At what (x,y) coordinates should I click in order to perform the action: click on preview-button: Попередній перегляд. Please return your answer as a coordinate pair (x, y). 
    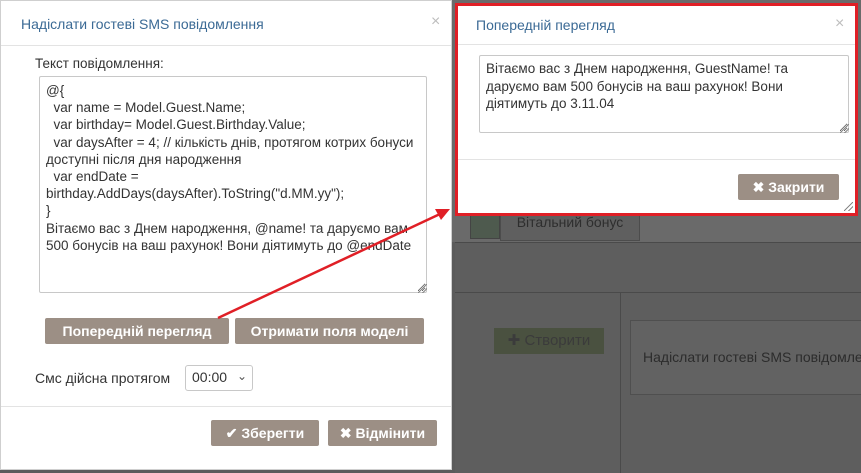
    Looking at the image, I should click on (137, 331).